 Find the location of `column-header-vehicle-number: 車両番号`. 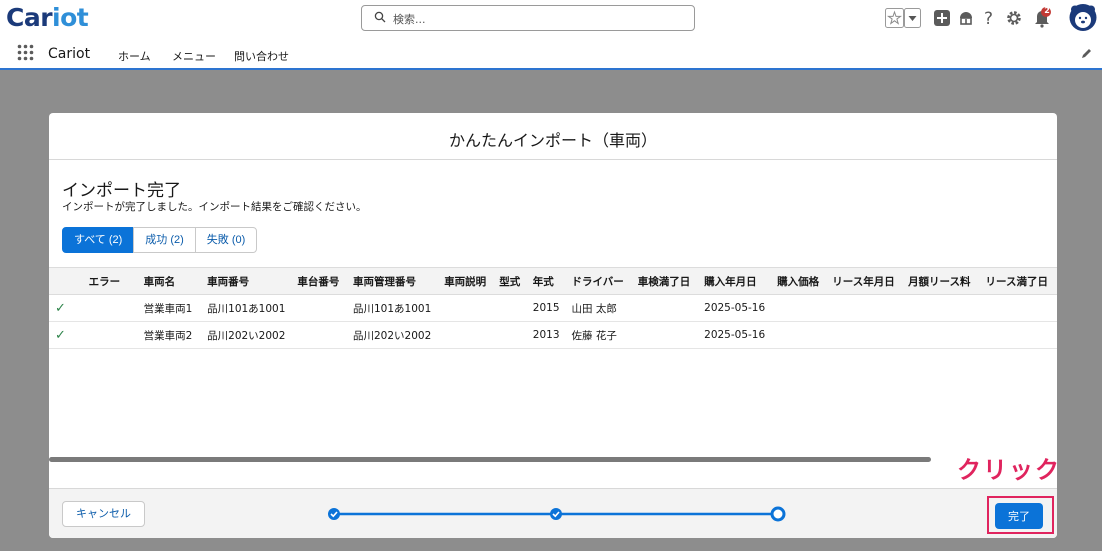

column-header-vehicle-number: 車両番号 is located at coordinates (246, 281).